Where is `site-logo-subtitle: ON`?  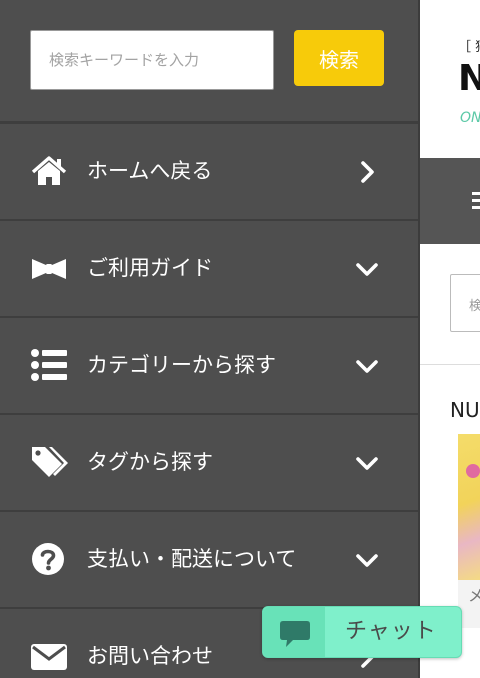 site-logo-subtitle: ON is located at coordinates (470, 118).